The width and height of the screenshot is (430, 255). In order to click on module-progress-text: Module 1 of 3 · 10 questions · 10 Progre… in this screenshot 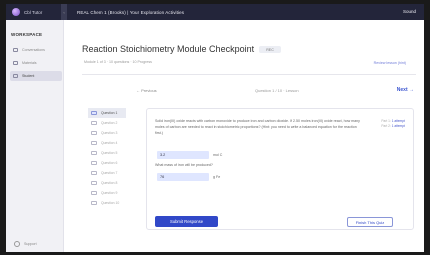, I will do `click(118, 62)`.